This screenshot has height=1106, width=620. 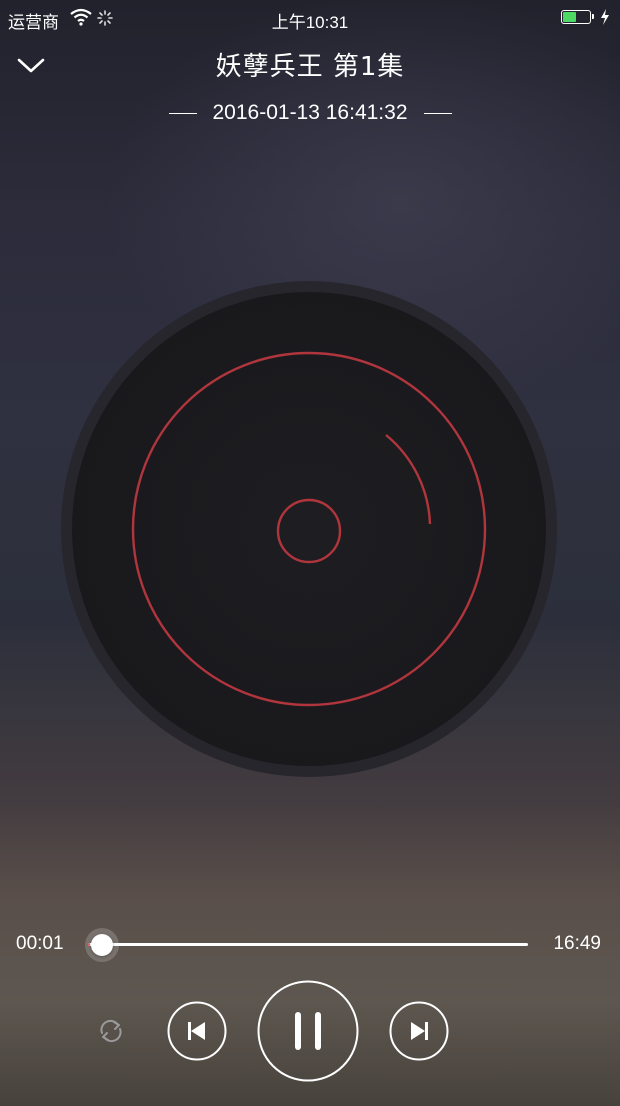 I want to click on episode-title: 妖孽兵王 第1集, so click(x=310, y=67).